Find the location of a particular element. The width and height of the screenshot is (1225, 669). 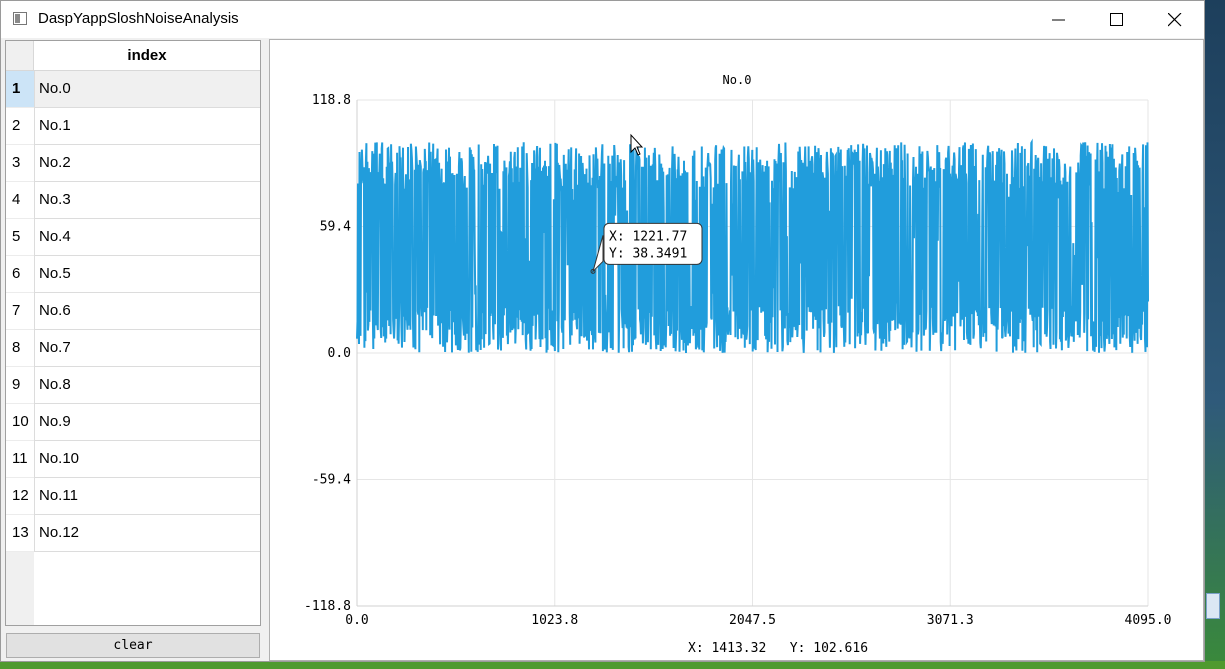

table-row: 3 No.2 is located at coordinates (133, 163).